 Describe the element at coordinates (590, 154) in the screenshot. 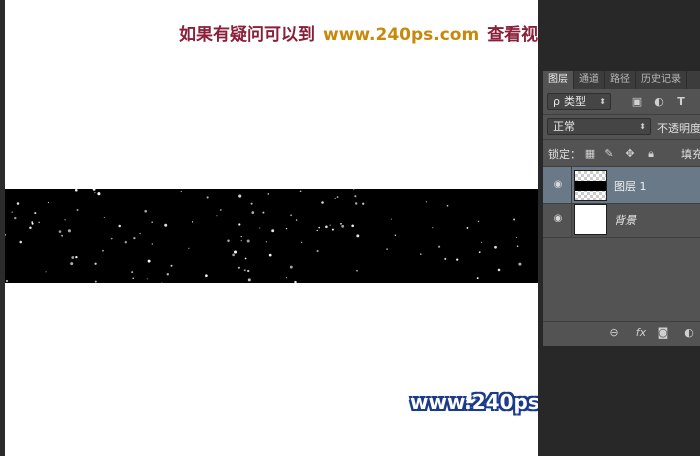

I see `lock-transparent-icon: ▦` at that location.